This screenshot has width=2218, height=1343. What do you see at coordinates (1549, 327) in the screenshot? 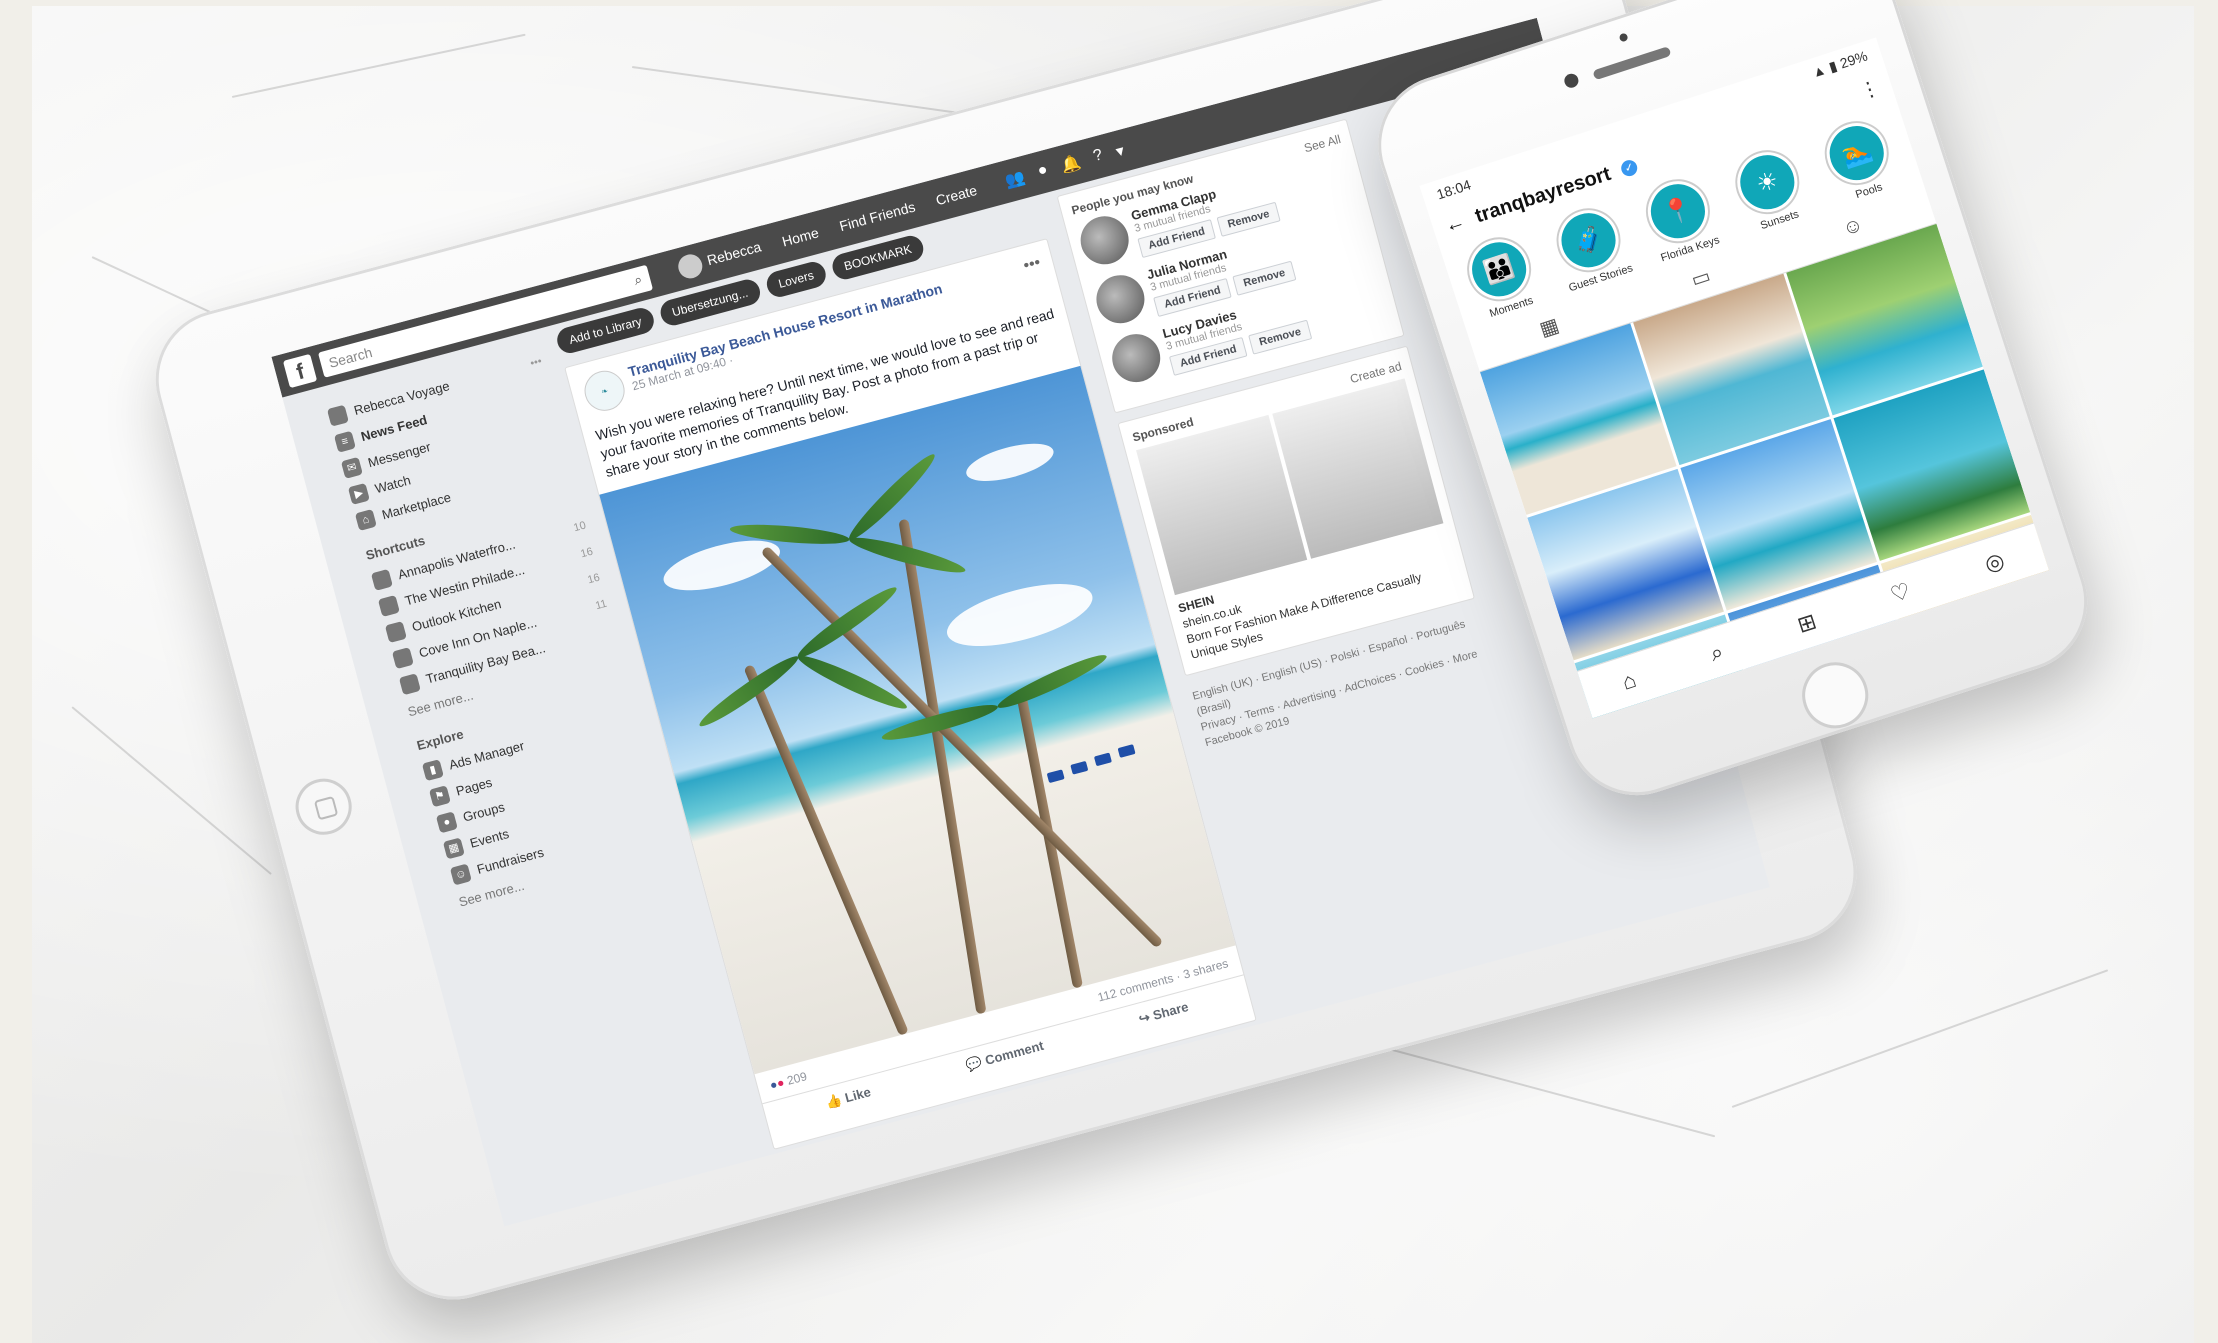
I see `grid-tab-icon: ▦` at bounding box center [1549, 327].